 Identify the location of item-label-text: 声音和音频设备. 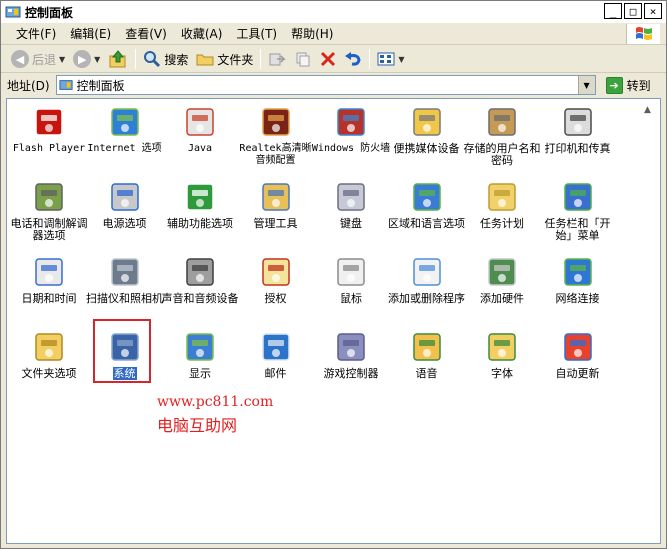
(200, 298).